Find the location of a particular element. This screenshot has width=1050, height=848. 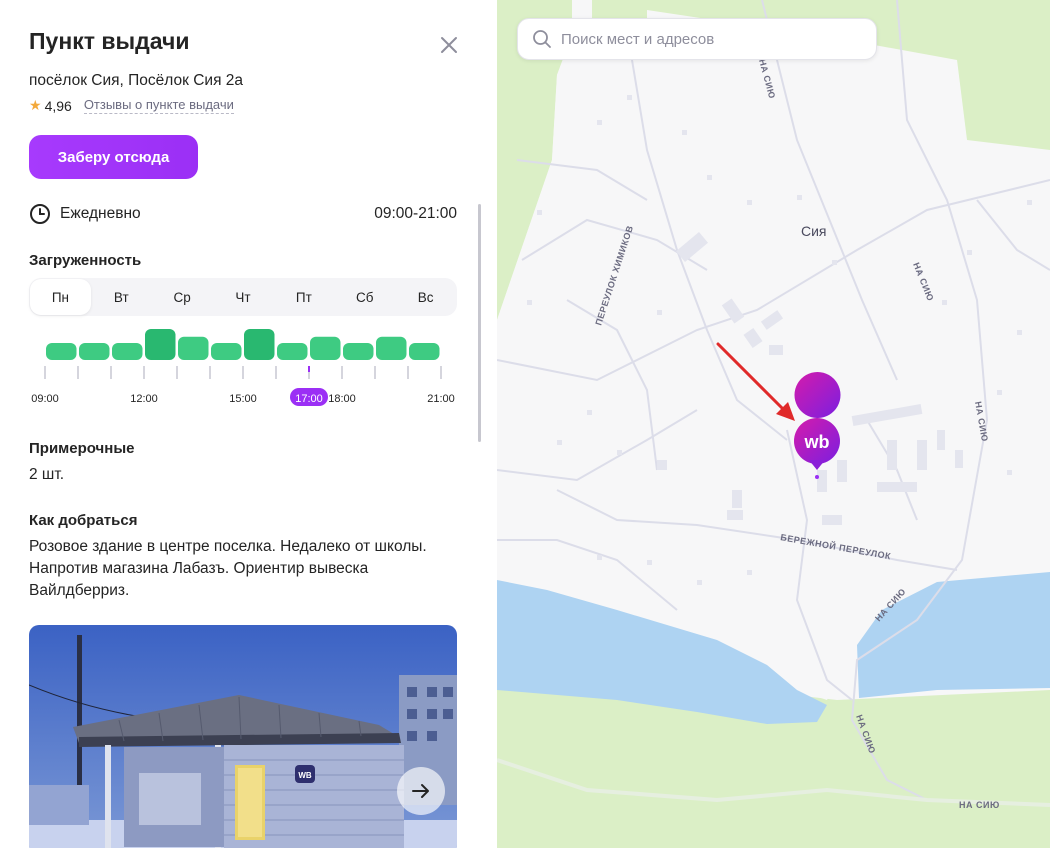

star-icon: ★ is located at coordinates (35, 105).